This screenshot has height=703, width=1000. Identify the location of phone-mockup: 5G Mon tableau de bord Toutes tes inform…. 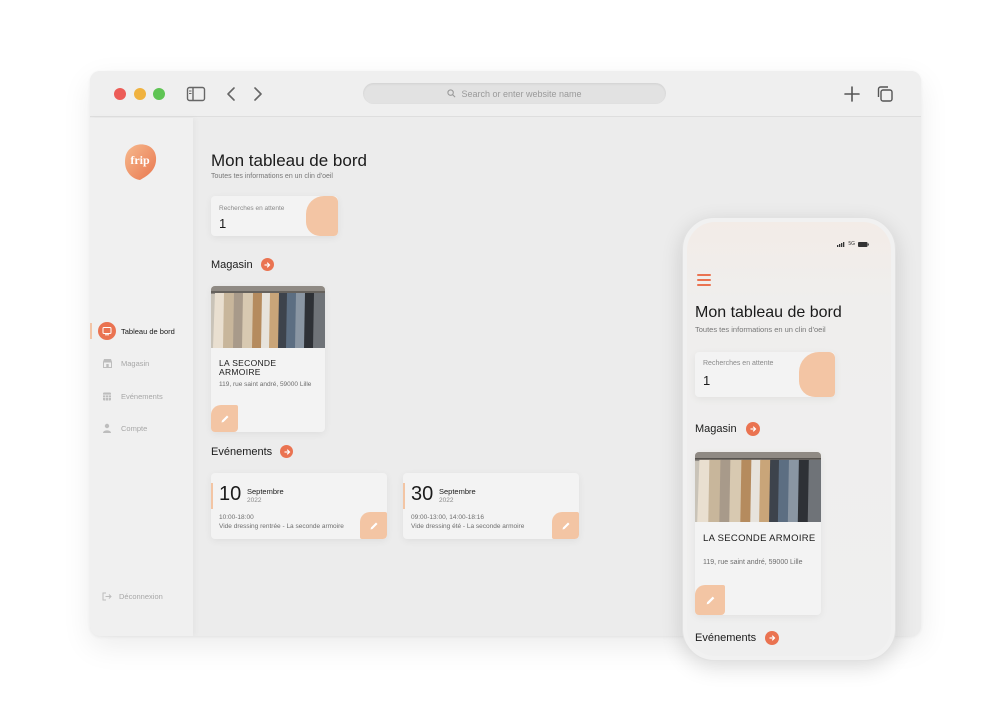
(789, 439).